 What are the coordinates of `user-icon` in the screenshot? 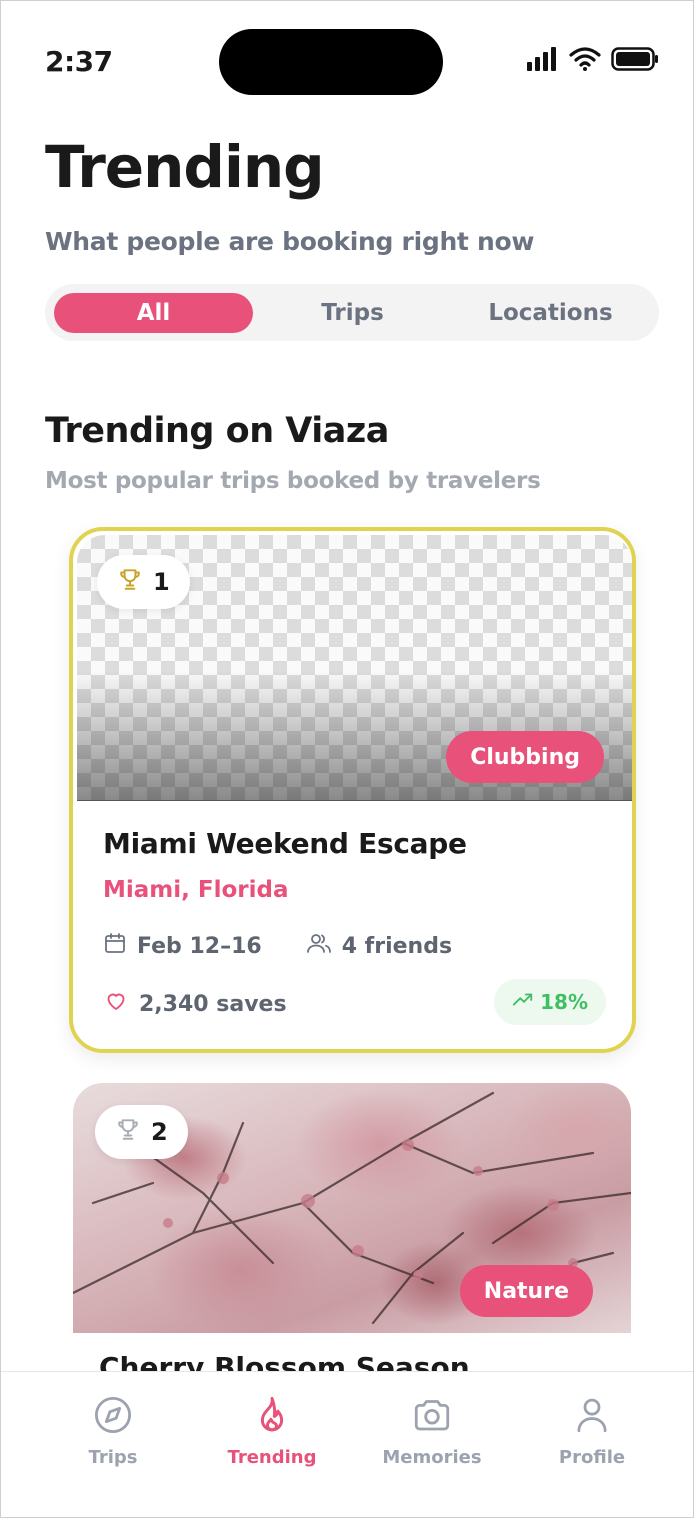 It's located at (592, 1417).